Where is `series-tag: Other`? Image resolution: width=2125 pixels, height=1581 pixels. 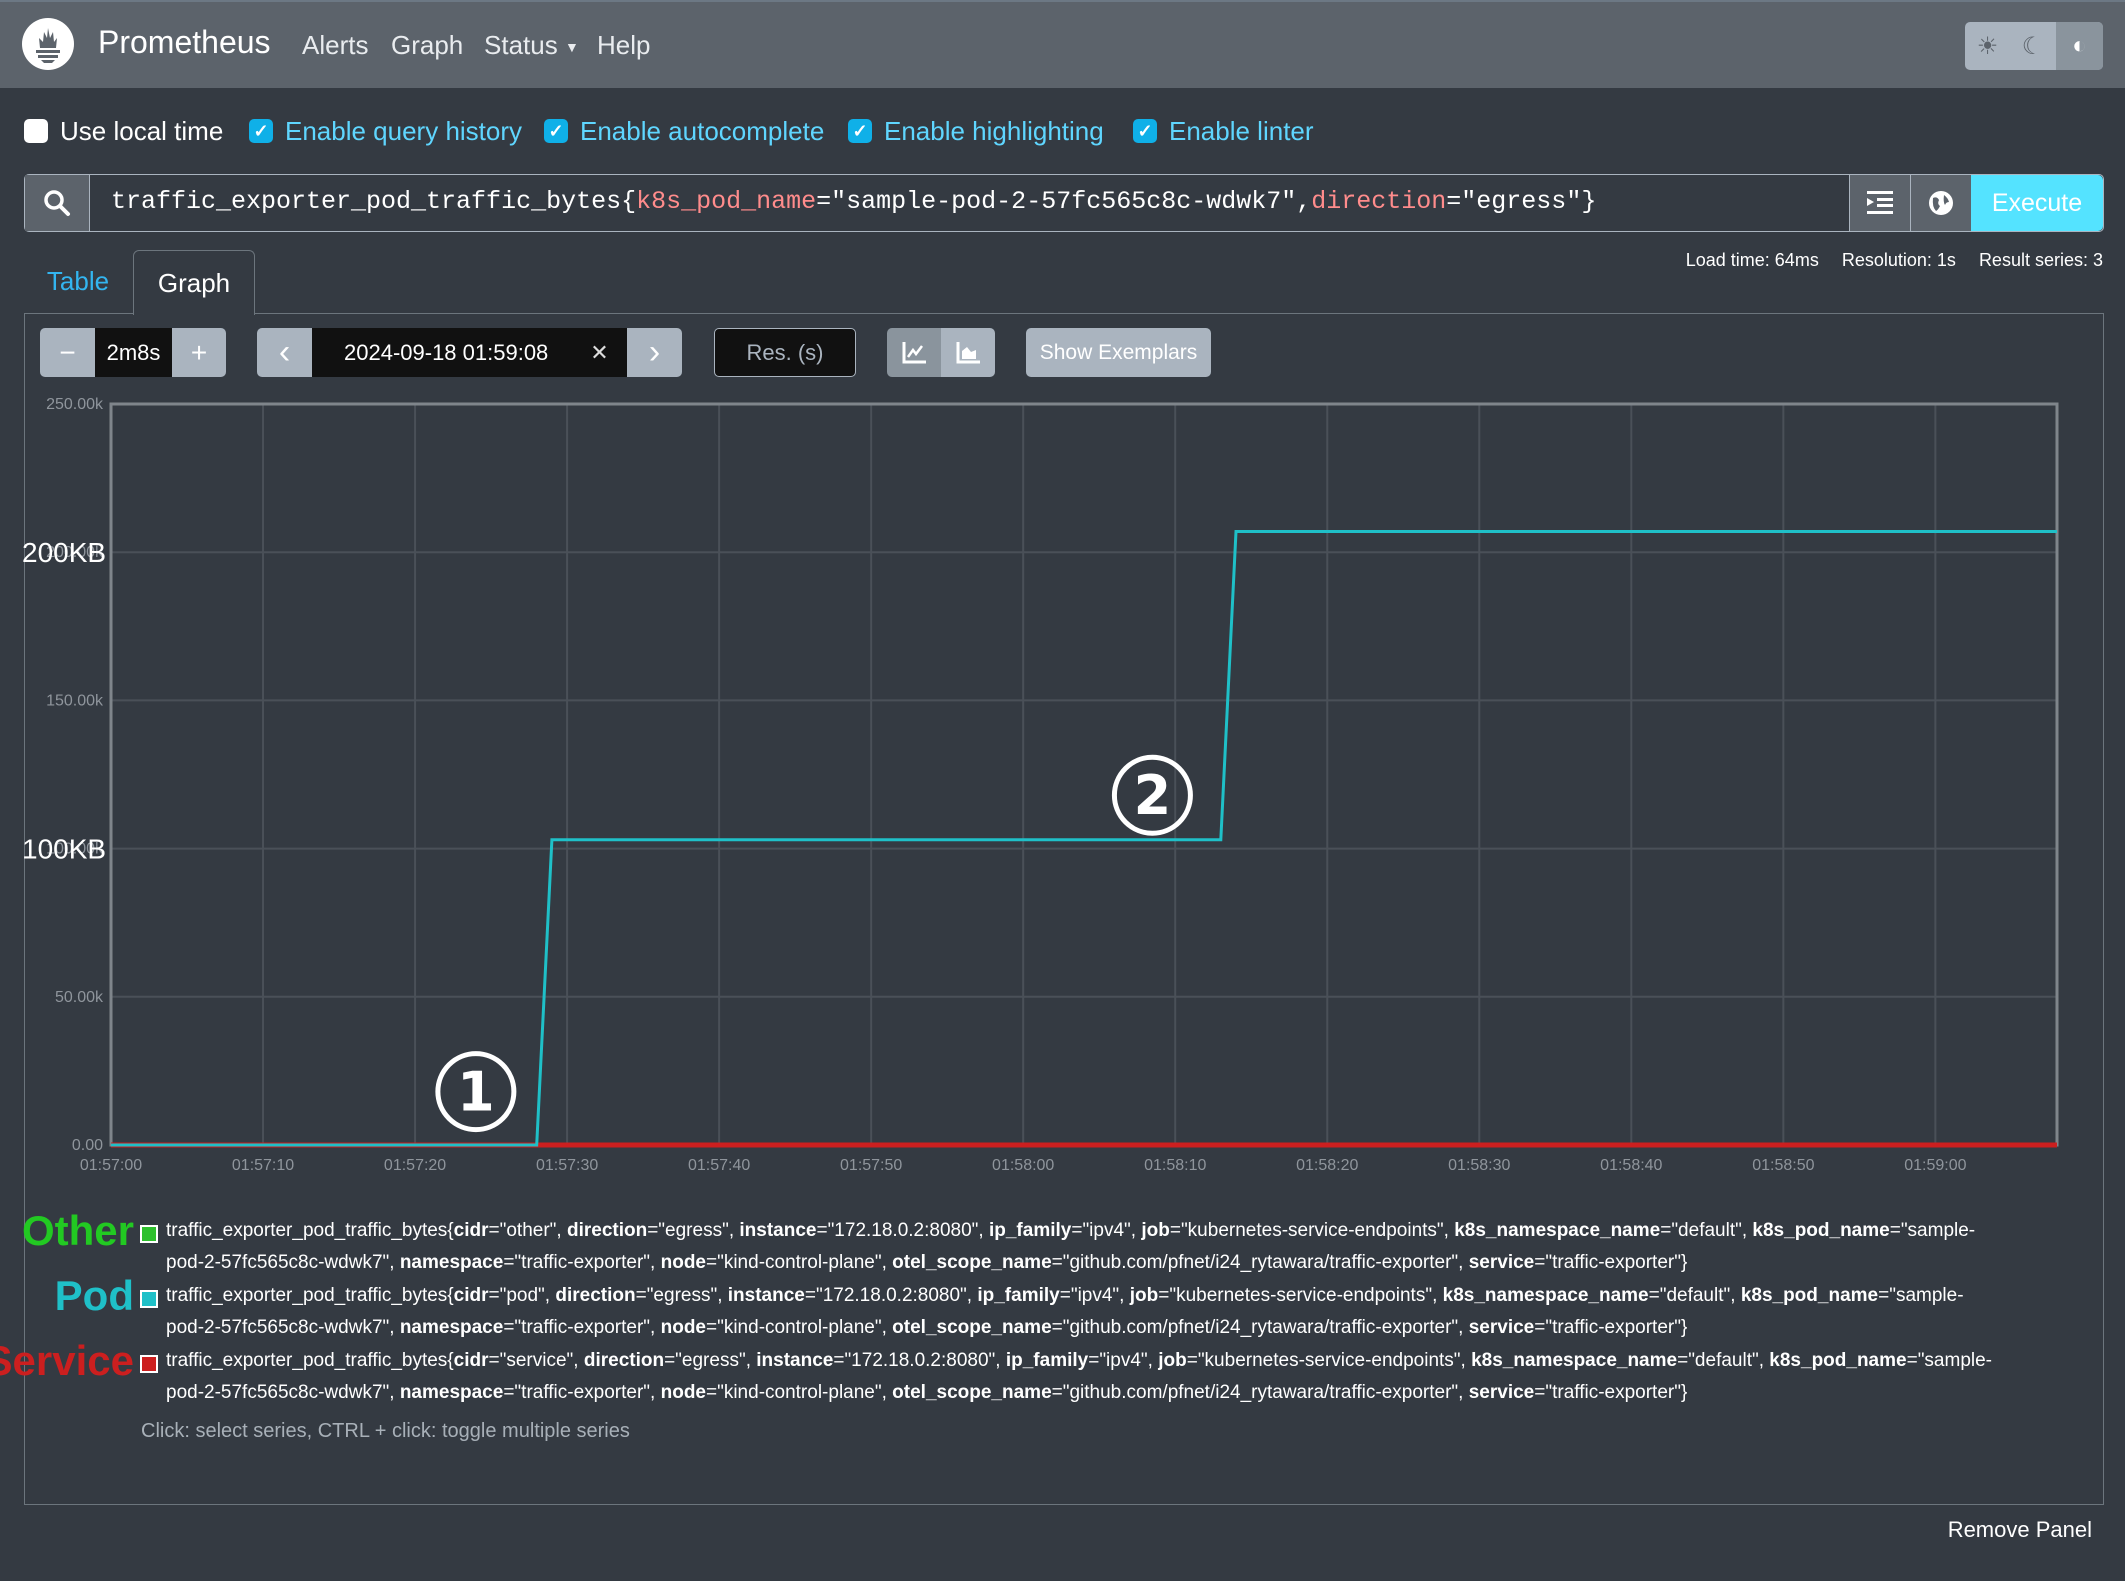 series-tag: Other is located at coordinates (77, 1230).